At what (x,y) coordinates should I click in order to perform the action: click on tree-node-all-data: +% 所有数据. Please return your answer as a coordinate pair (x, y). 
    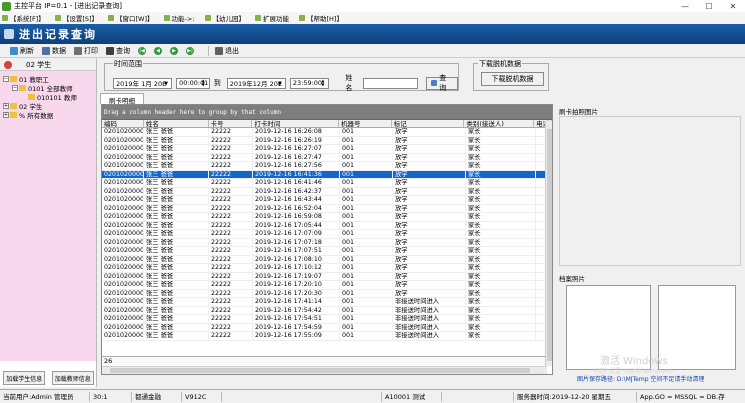
    Looking at the image, I should click on (48, 115).